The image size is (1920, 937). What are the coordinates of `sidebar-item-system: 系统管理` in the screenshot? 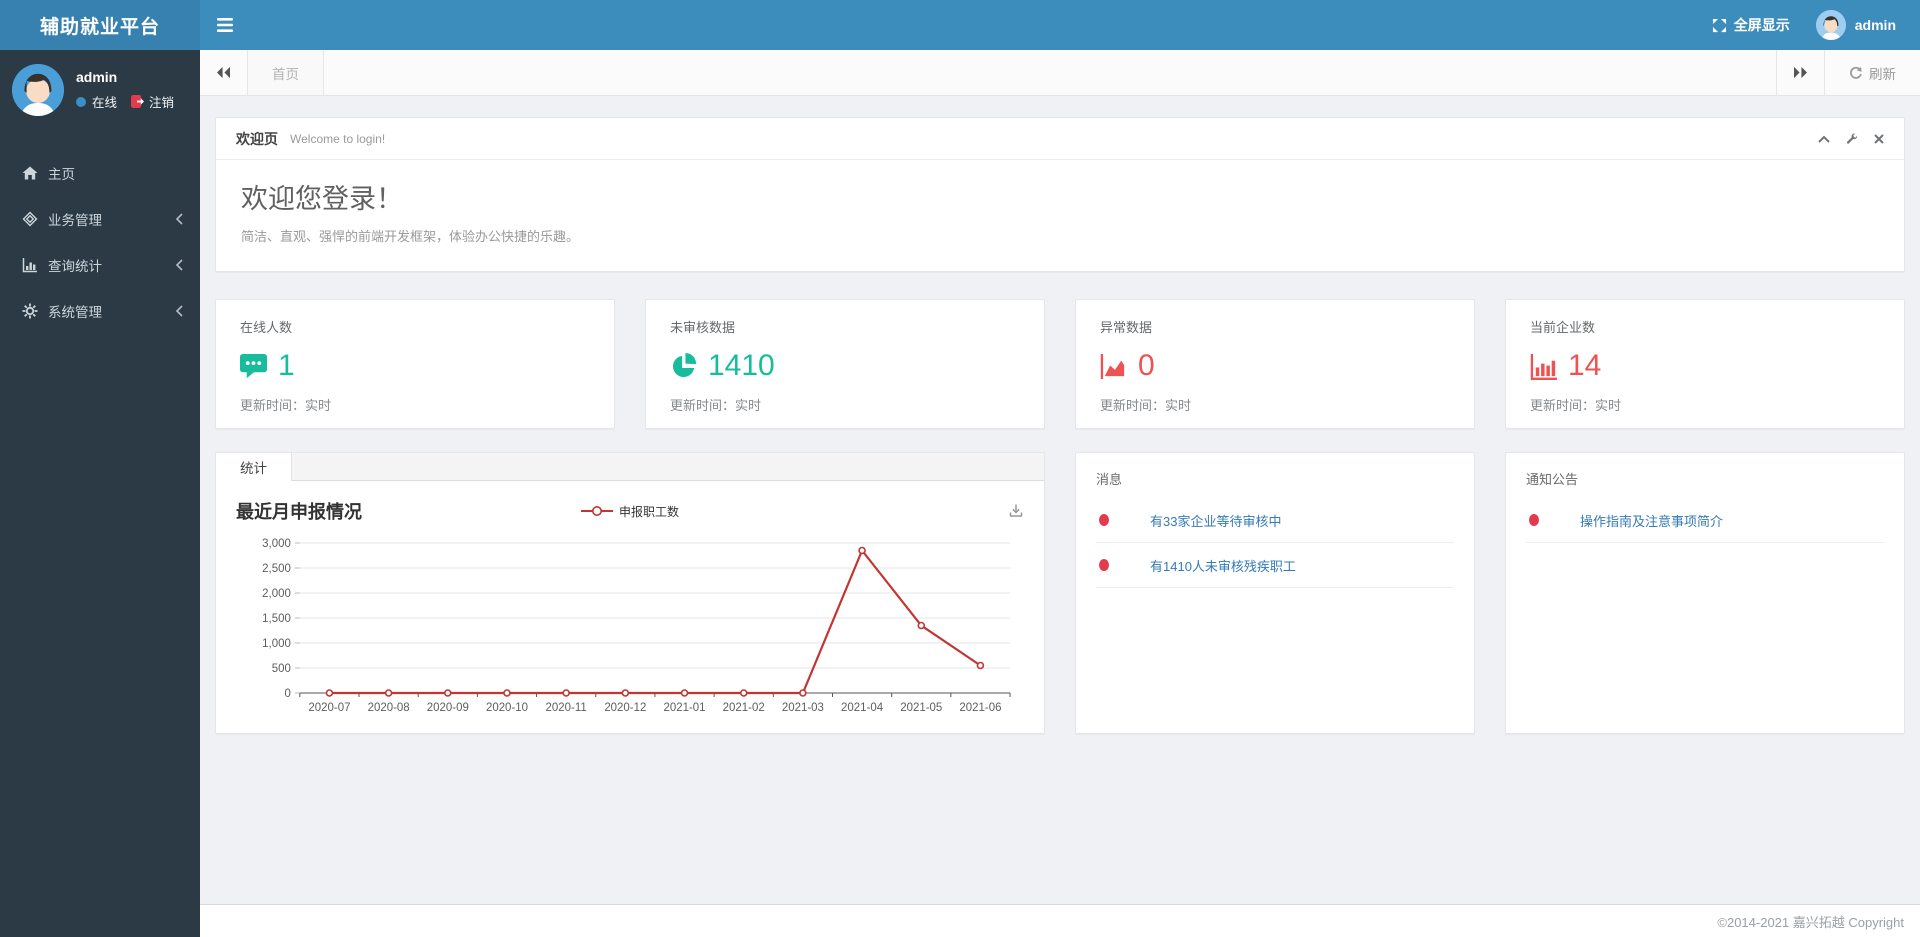 It's located at (100, 311).